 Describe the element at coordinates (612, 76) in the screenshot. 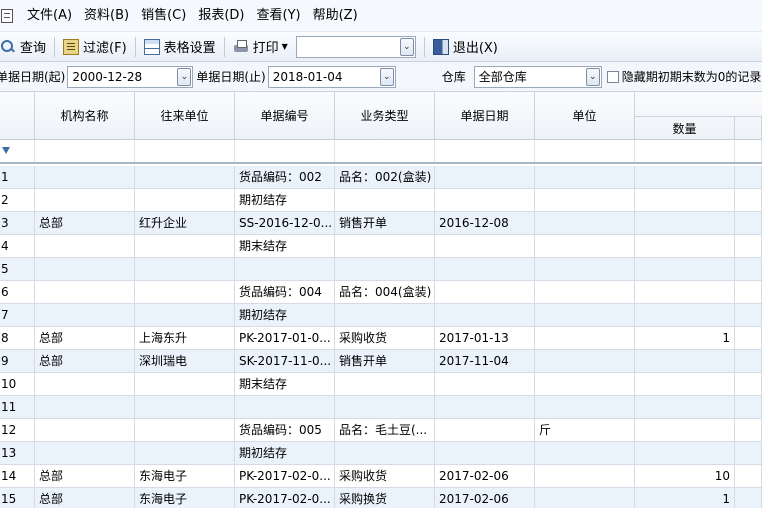

I see `checkbox-box` at that location.